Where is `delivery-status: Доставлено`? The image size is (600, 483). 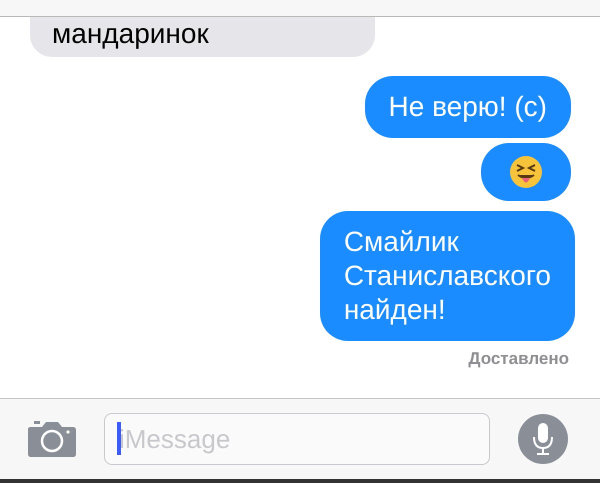 delivery-status: Доставлено is located at coordinates (518, 359).